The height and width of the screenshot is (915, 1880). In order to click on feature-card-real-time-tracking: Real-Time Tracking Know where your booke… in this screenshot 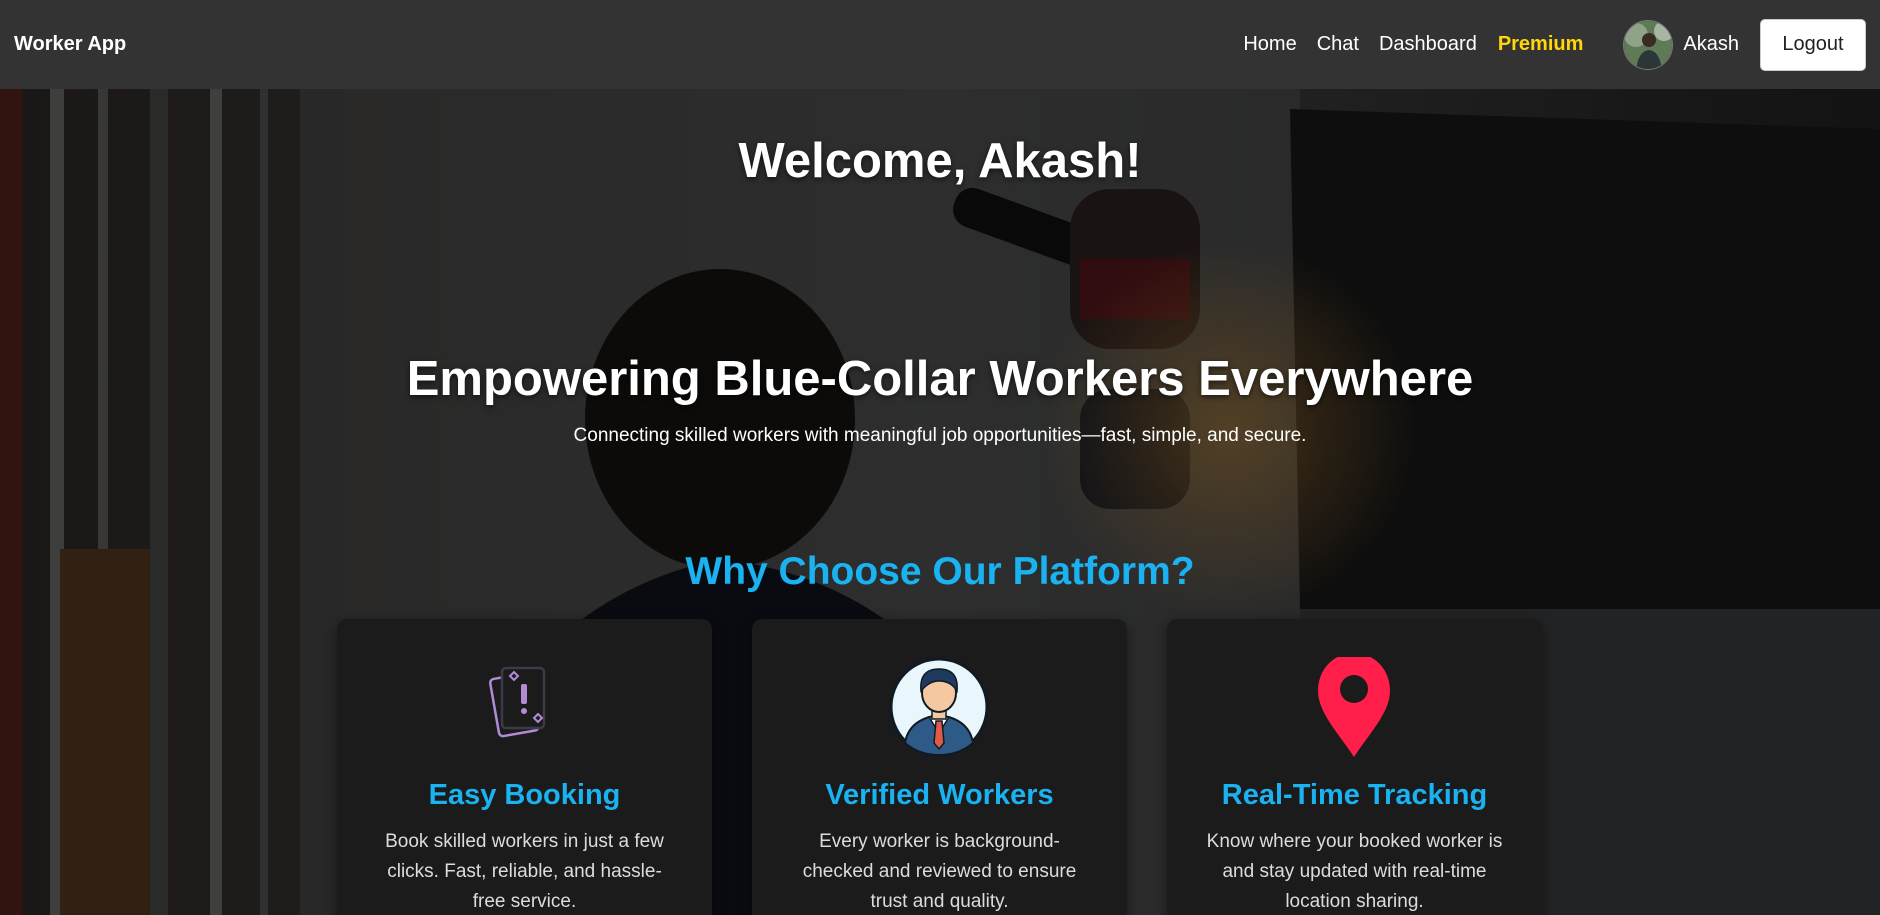, I will do `click(1354, 767)`.